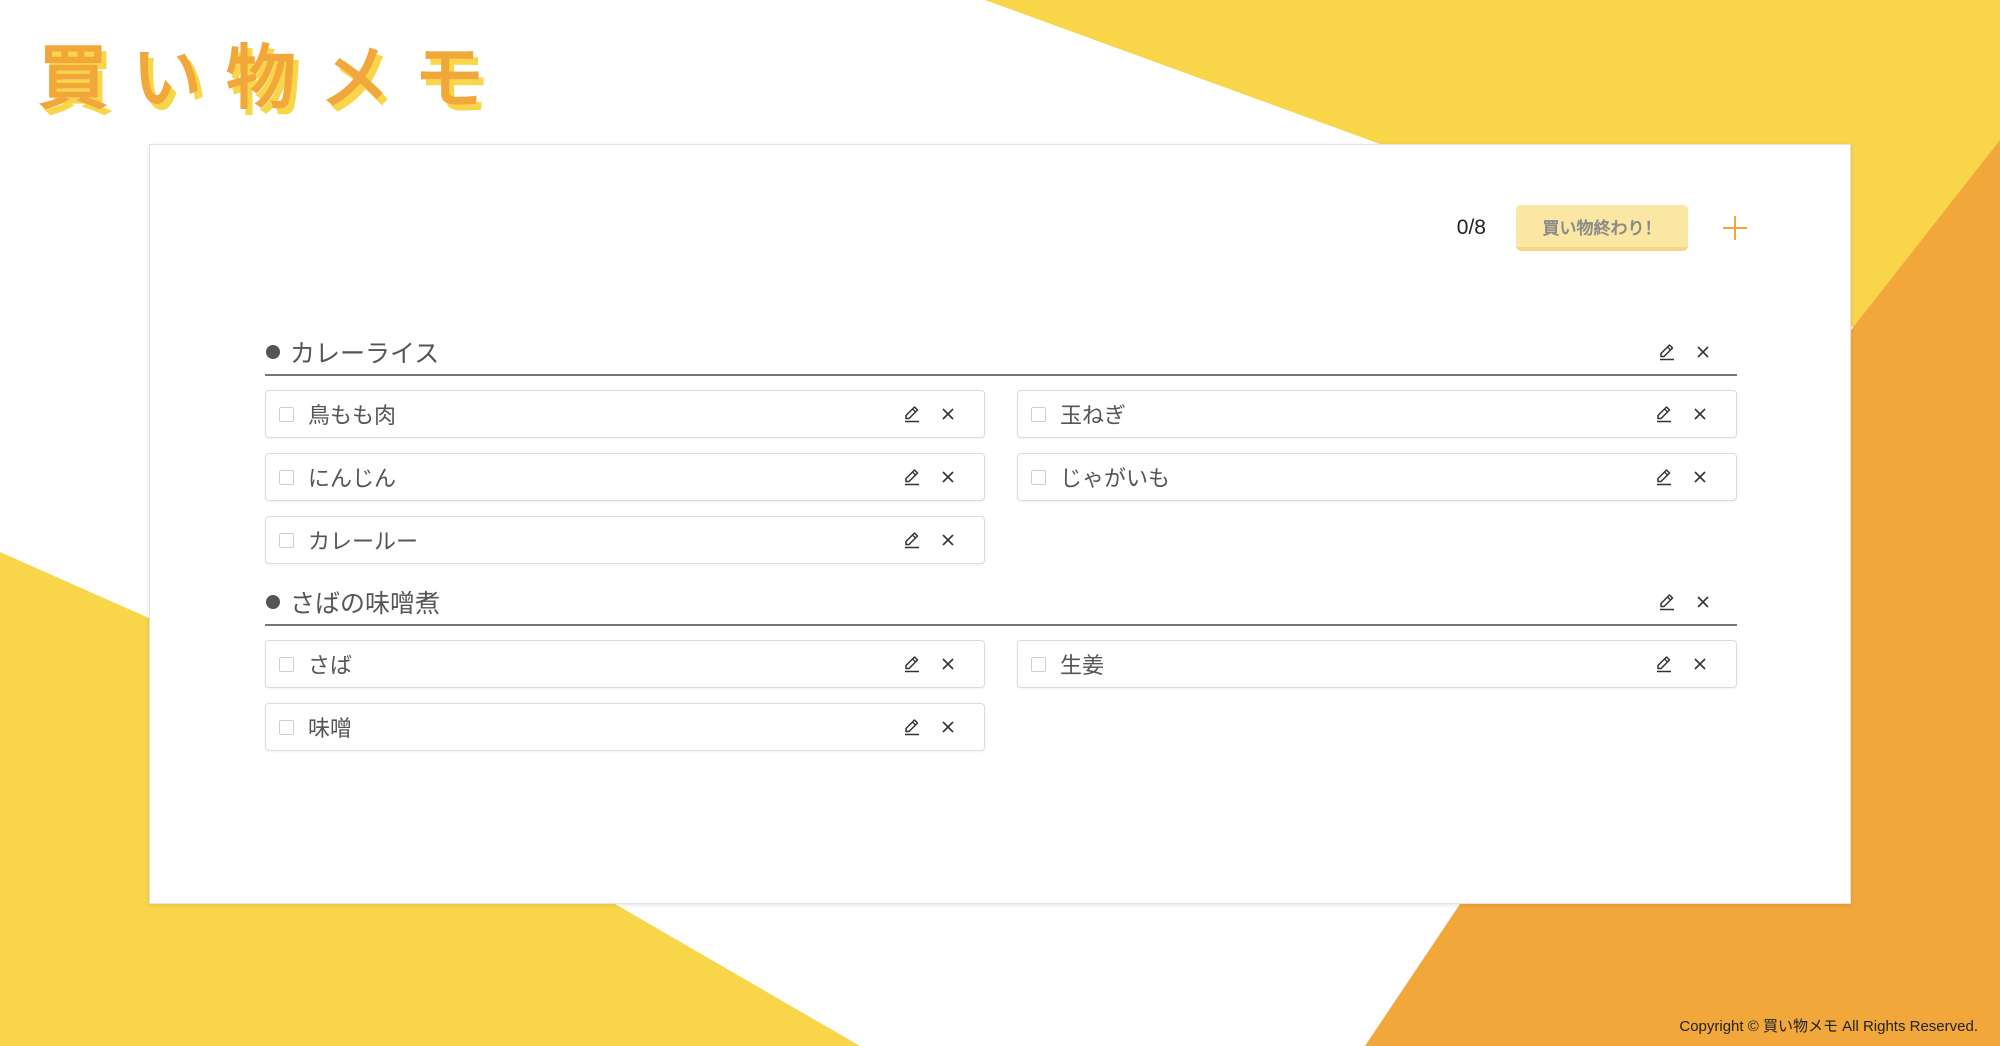 The height and width of the screenshot is (1046, 2000). I want to click on list-item: さば, so click(625, 664).